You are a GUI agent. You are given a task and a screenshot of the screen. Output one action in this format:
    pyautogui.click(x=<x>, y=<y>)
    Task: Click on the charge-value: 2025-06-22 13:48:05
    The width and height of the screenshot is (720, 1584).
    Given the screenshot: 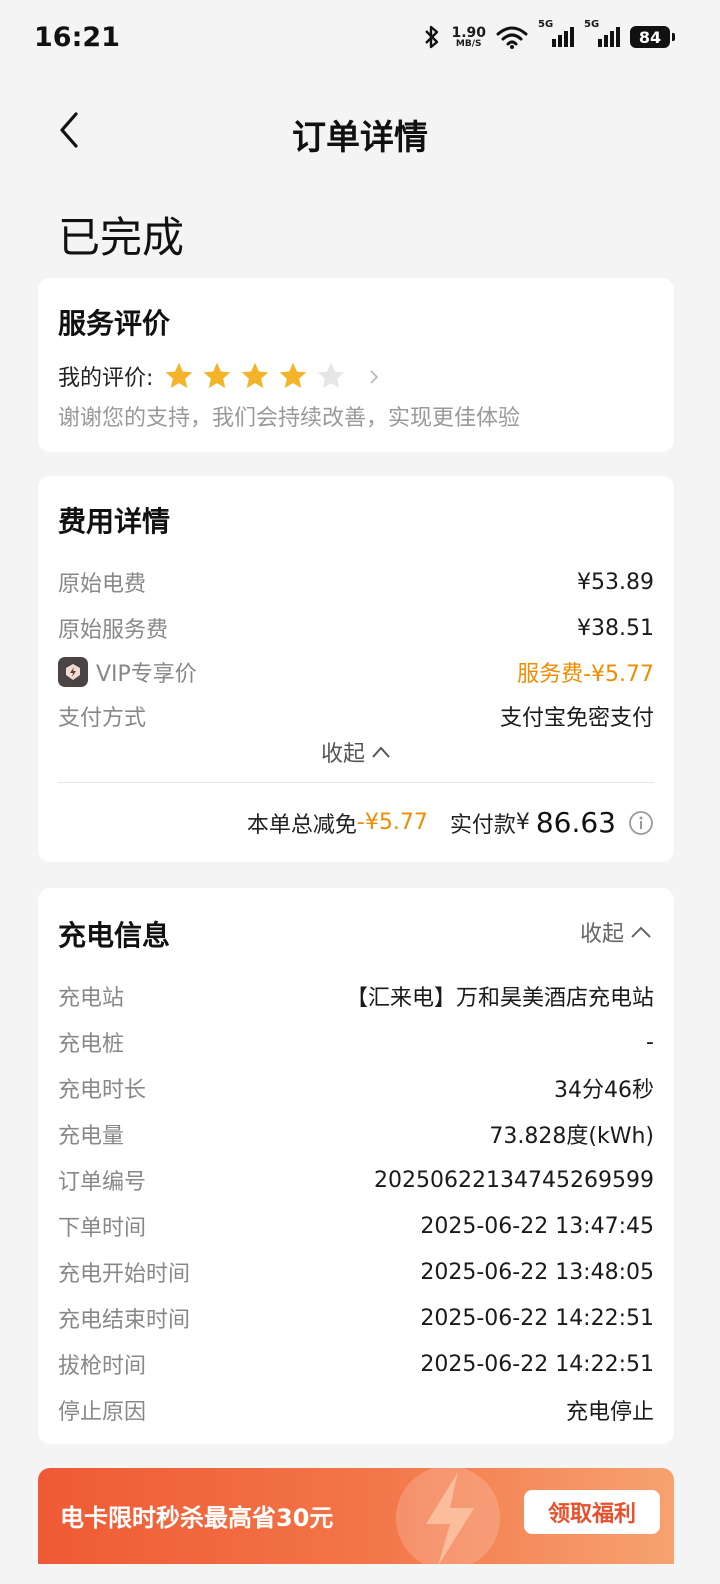 What is the action you would take?
    pyautogui.click(x=537, y=1272)
    